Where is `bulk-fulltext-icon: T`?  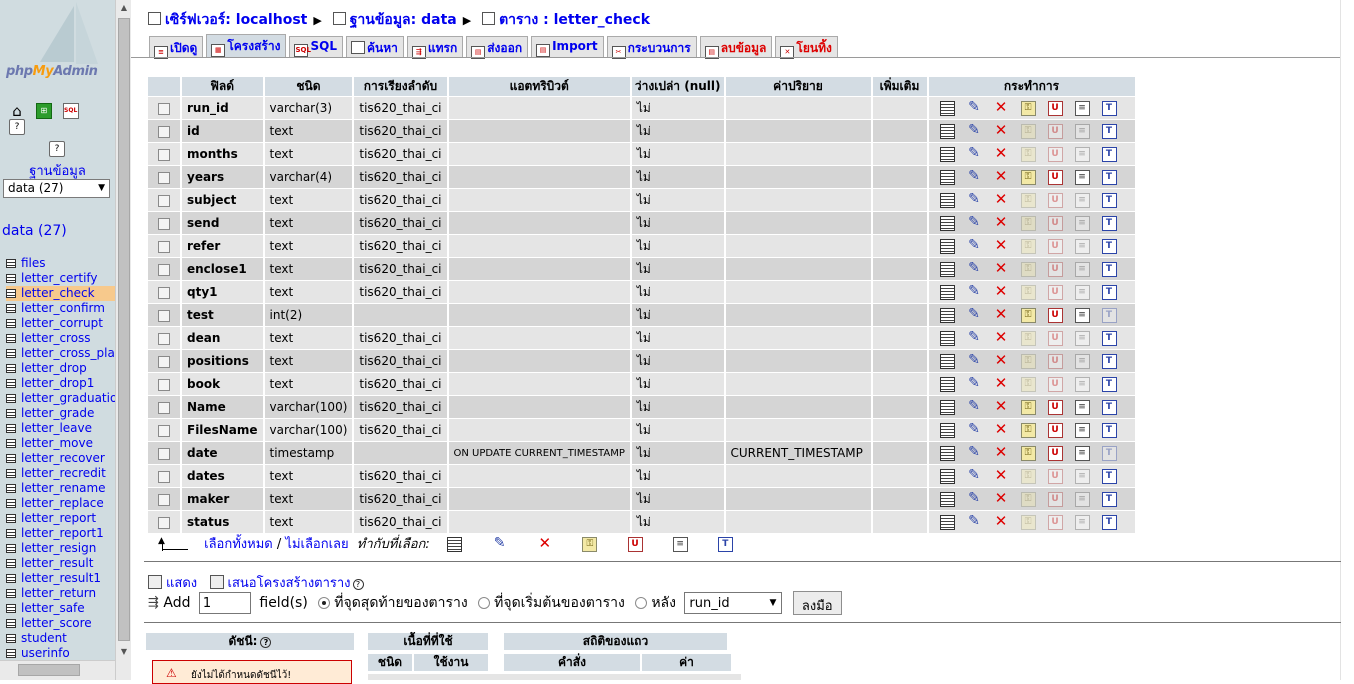
bulk-fulltext-icon: T is located at coordinates (725, 544).